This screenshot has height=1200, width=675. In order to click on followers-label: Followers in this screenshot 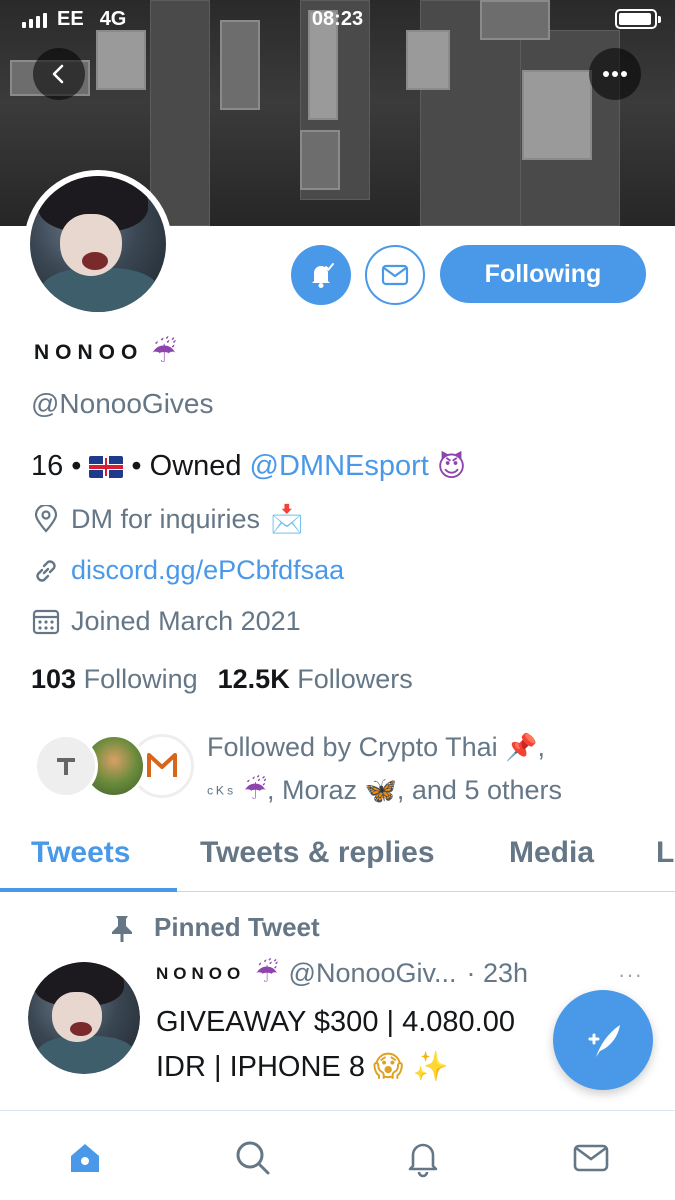, I will do `click(355, 679)`.